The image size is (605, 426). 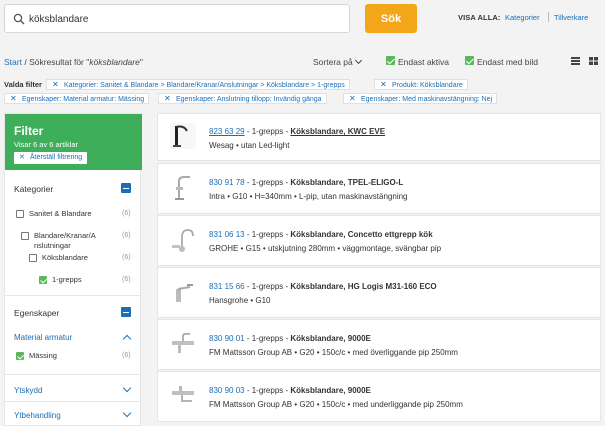 I want to click on search-box, so click(x=177, y=18).